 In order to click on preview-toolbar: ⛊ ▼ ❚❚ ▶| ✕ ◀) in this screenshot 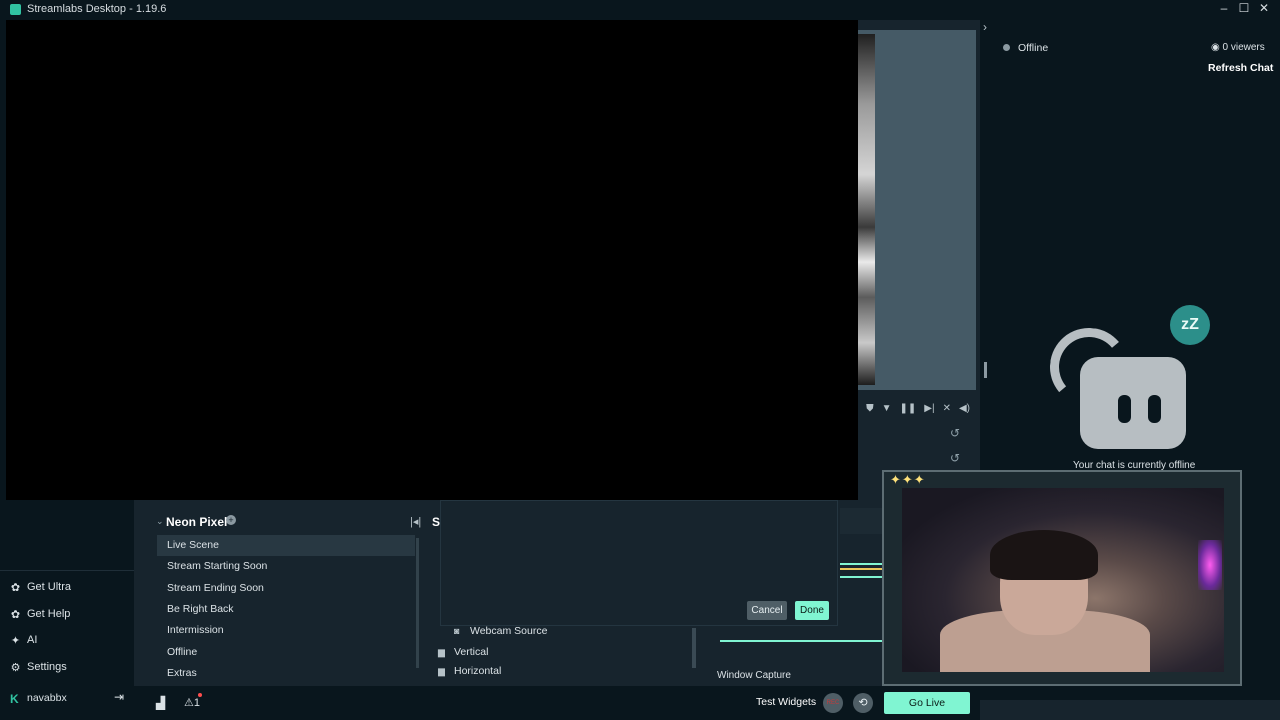, I will do `click(917, 408)`.